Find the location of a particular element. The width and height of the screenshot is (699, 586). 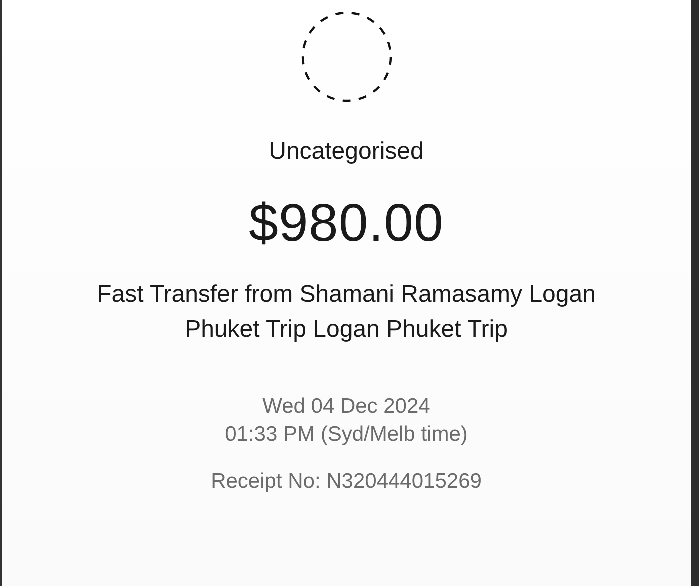

description: Fast Transfer from Shamani Ramasamy Logan Phuket Trip Logan Phuket Trip is located at coordinates (346, 312).